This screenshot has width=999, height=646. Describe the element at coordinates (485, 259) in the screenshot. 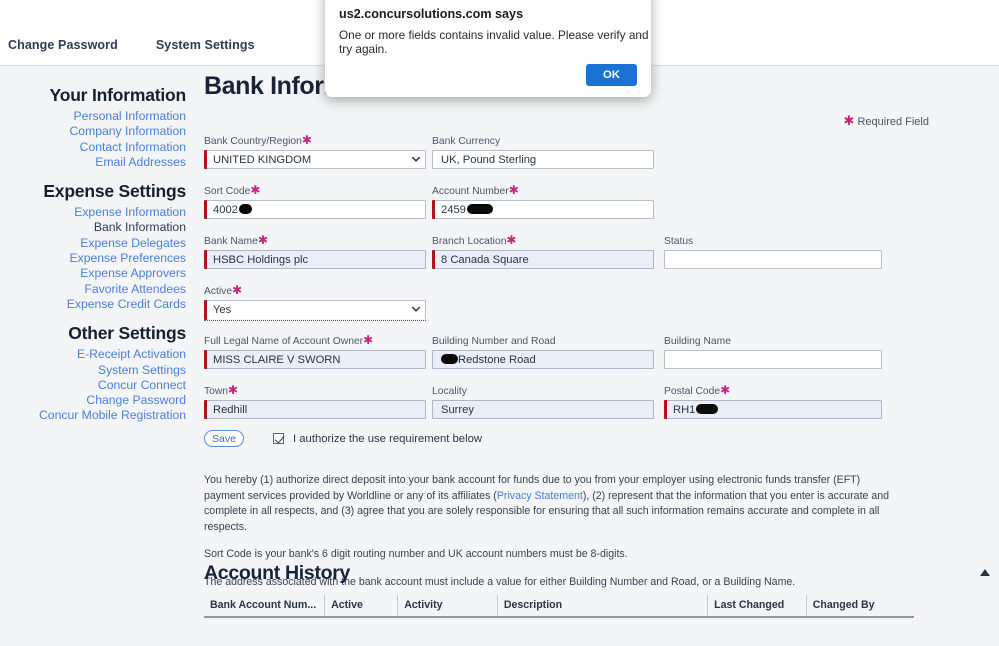

I see `value-branch-location: 8 Canada Square` at that location.